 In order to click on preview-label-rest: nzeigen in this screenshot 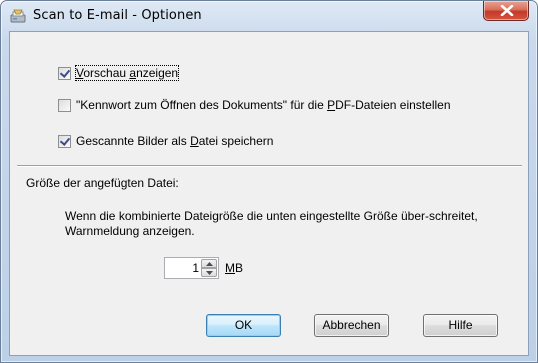, I will do `click(157, 73)`.